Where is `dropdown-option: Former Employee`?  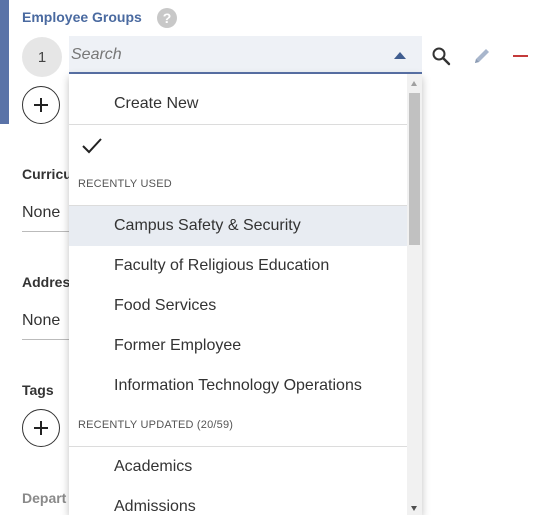 dropdown-option: Former Employee is located at coordinates (238, 346).